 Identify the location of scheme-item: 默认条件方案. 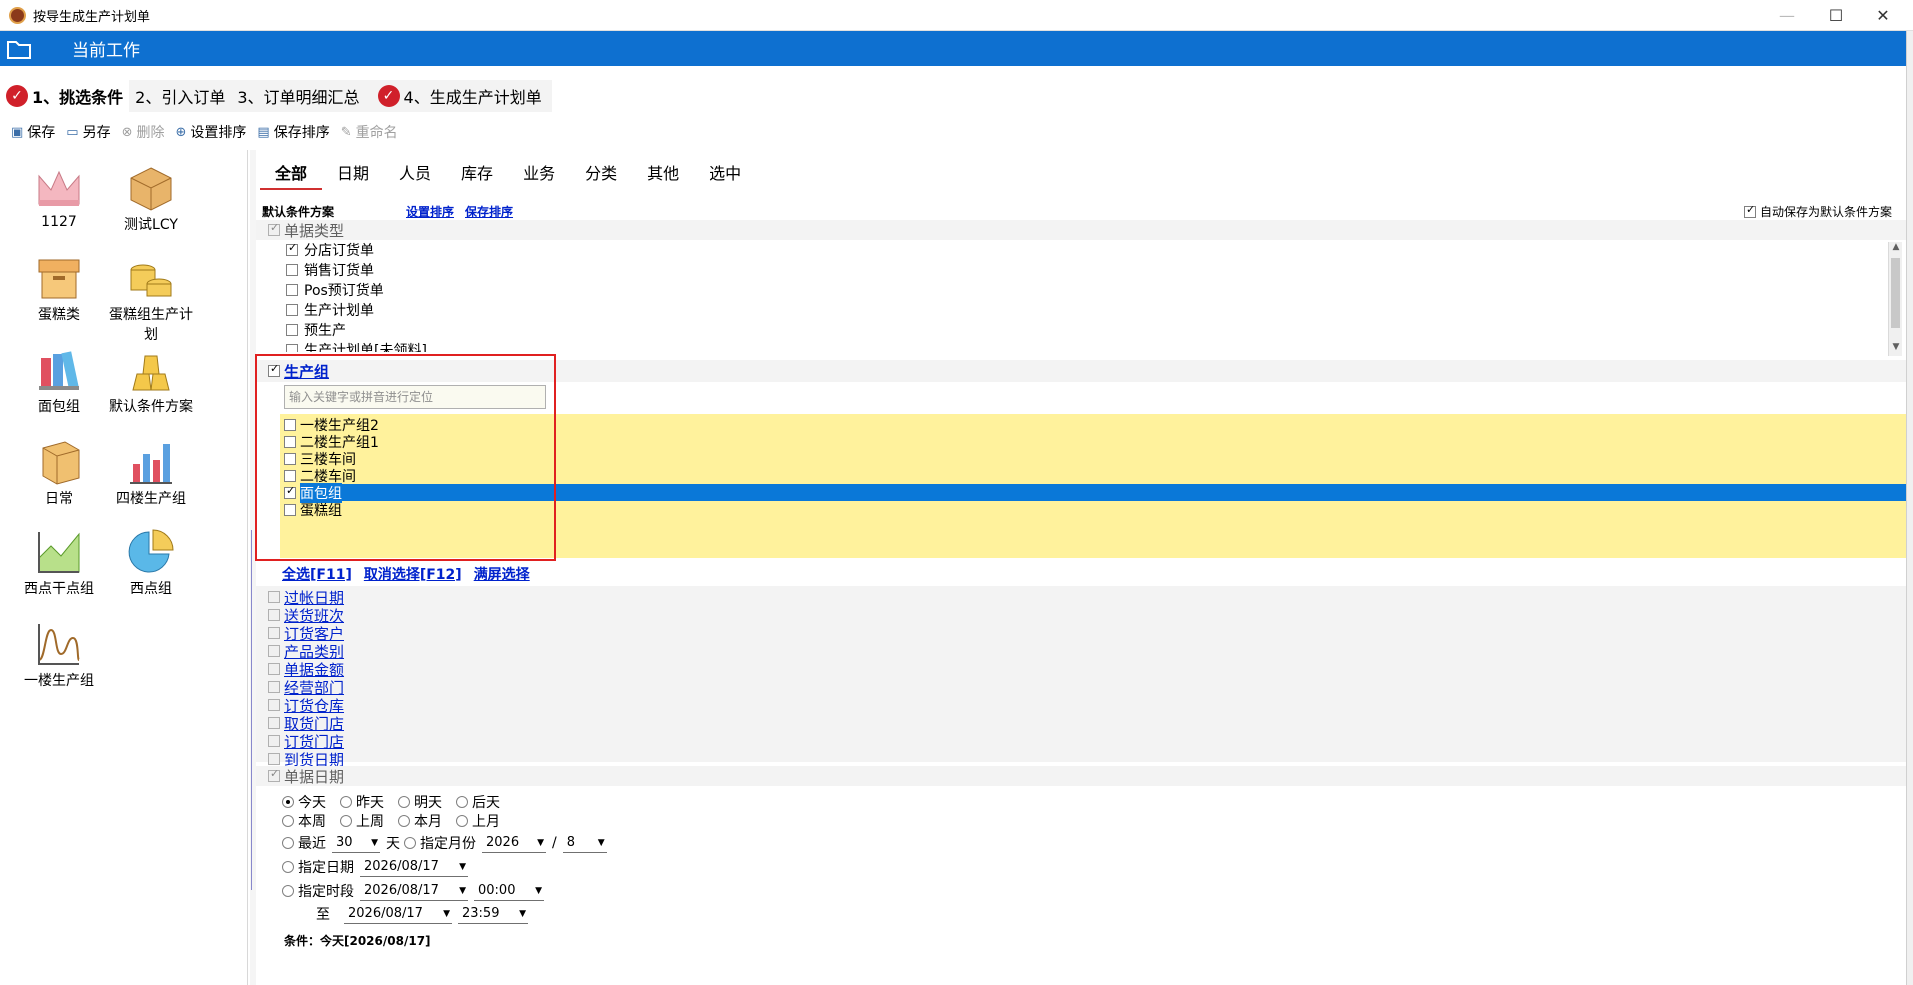
(151, 381).